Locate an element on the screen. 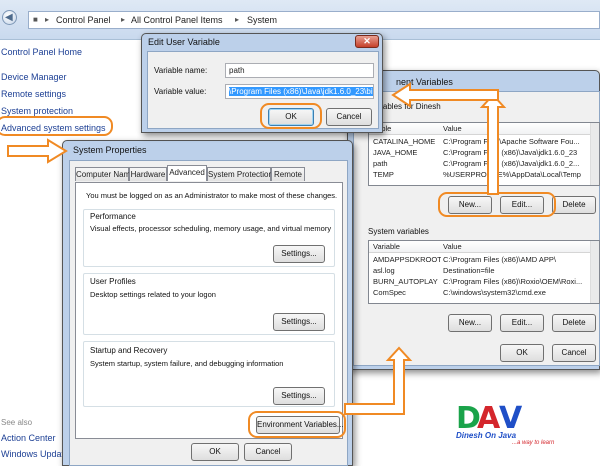 This screenshot has width=600, height=466. arrow-advanced-to-sysprops is located at coordinates (37, 151).